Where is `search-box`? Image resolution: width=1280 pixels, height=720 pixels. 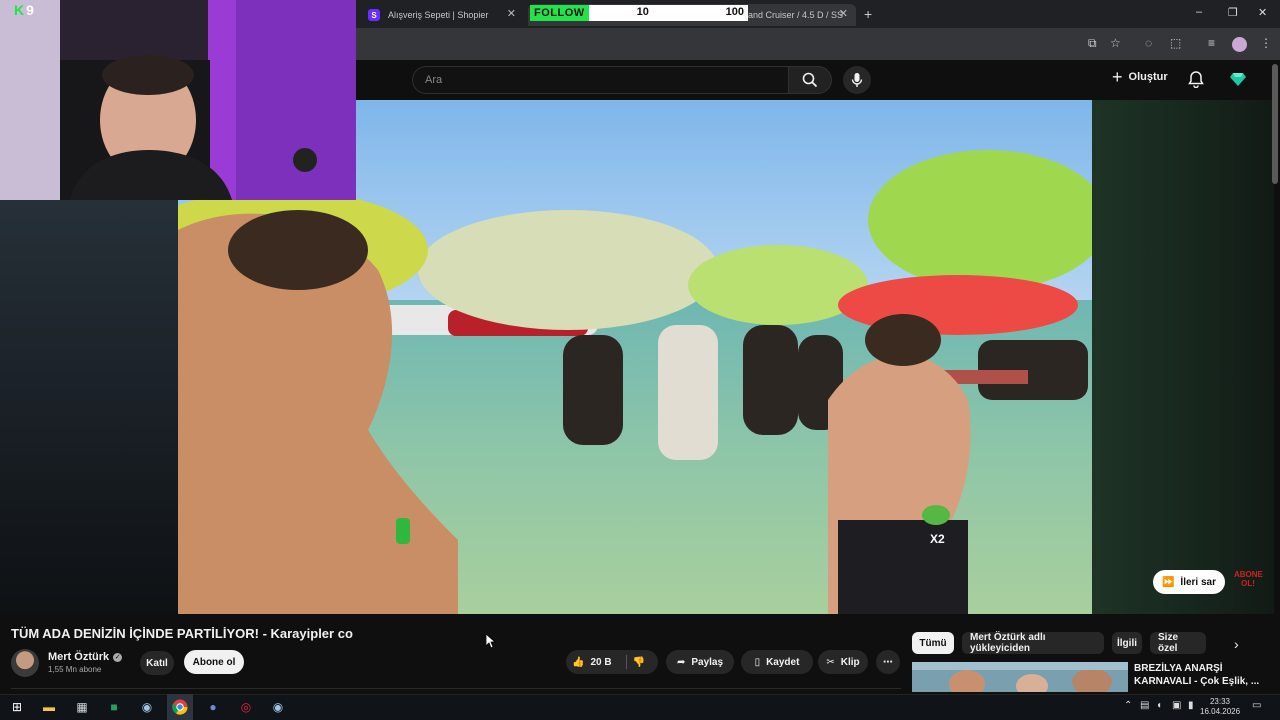
search-box is located at coordinates (601, 80).